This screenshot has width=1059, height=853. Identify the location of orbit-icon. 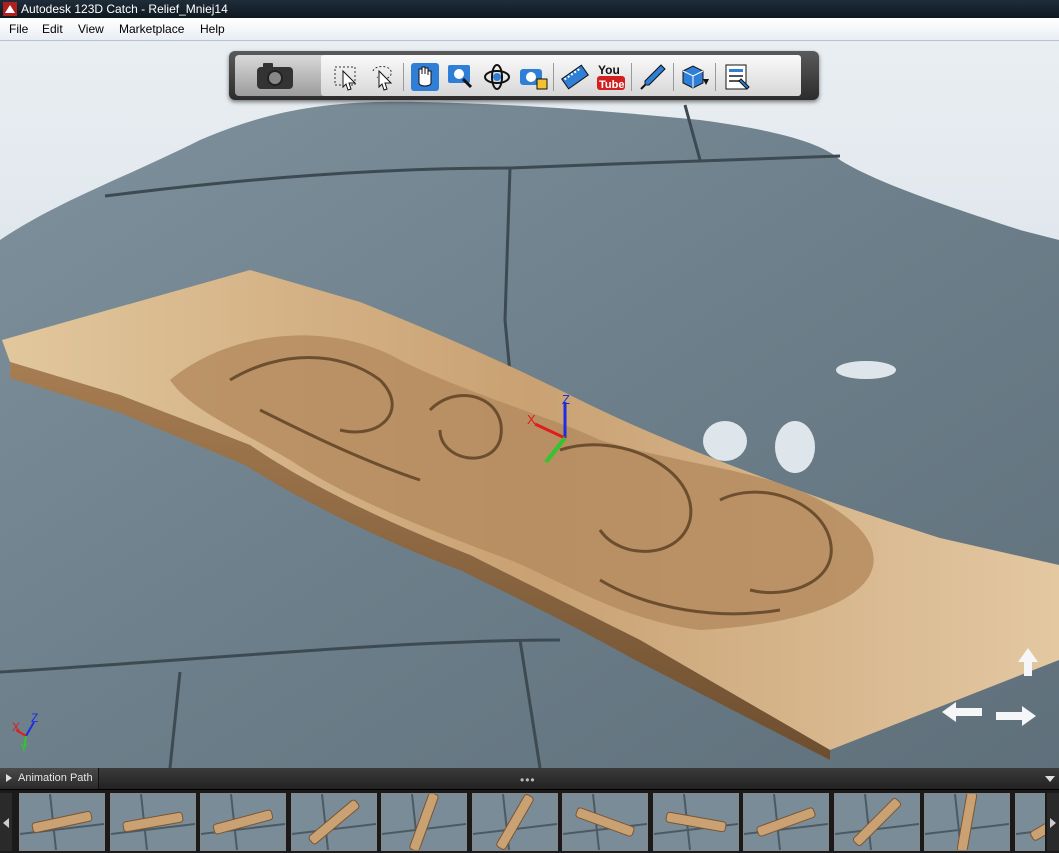
(497, 77).